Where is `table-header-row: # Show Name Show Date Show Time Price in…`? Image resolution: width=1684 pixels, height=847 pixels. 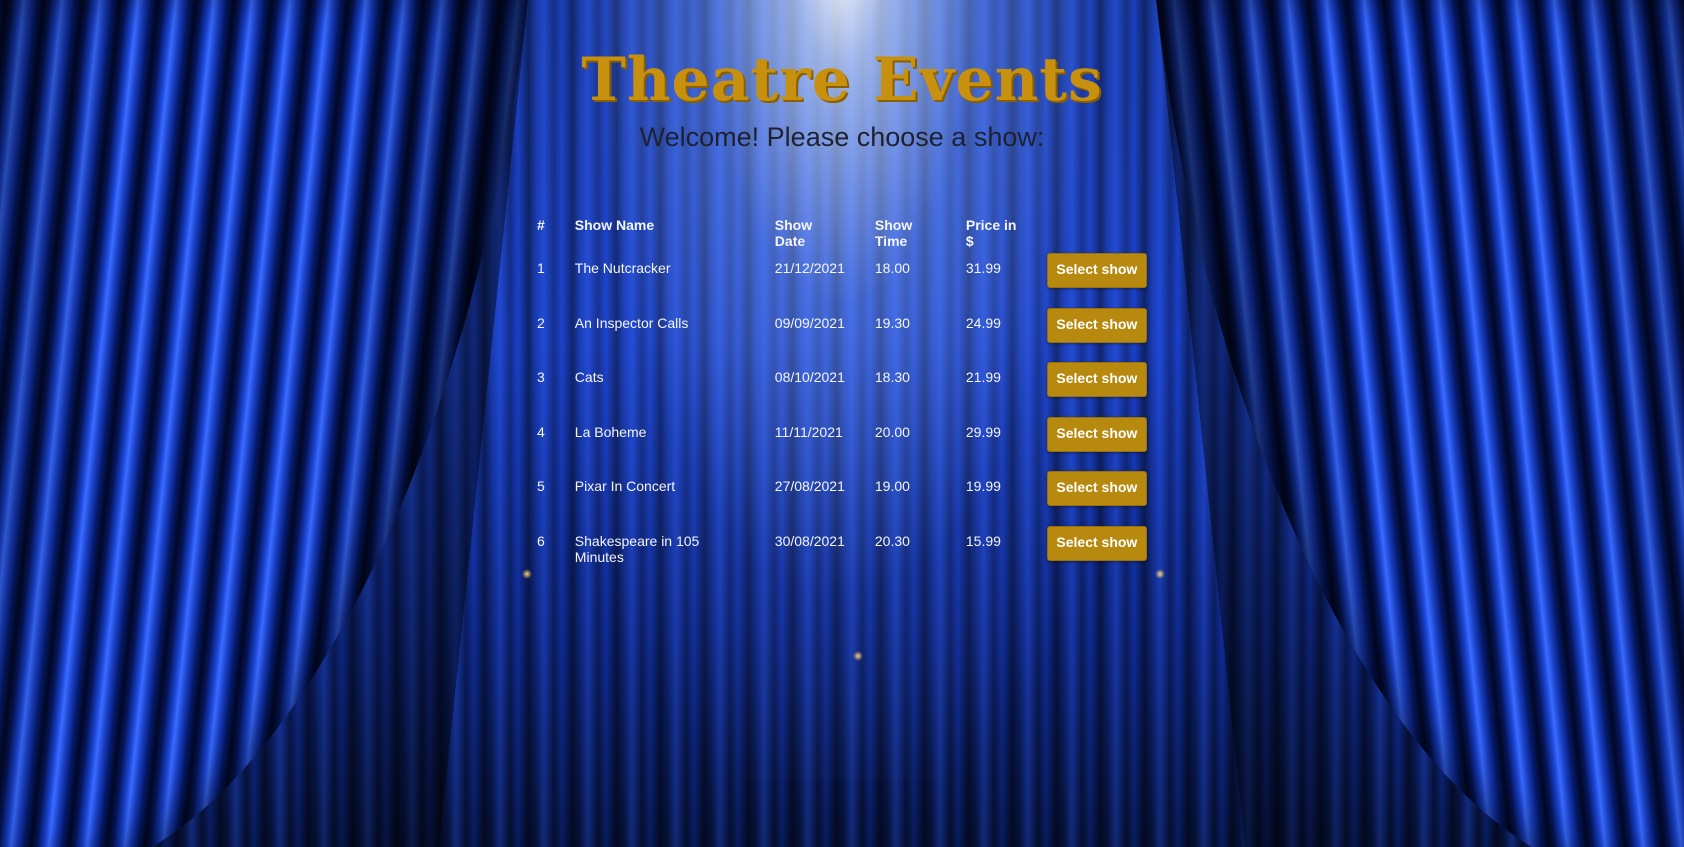
table-header-row: # Show Name Show Date Show Time Price in… is located at coordinates (837, 227).